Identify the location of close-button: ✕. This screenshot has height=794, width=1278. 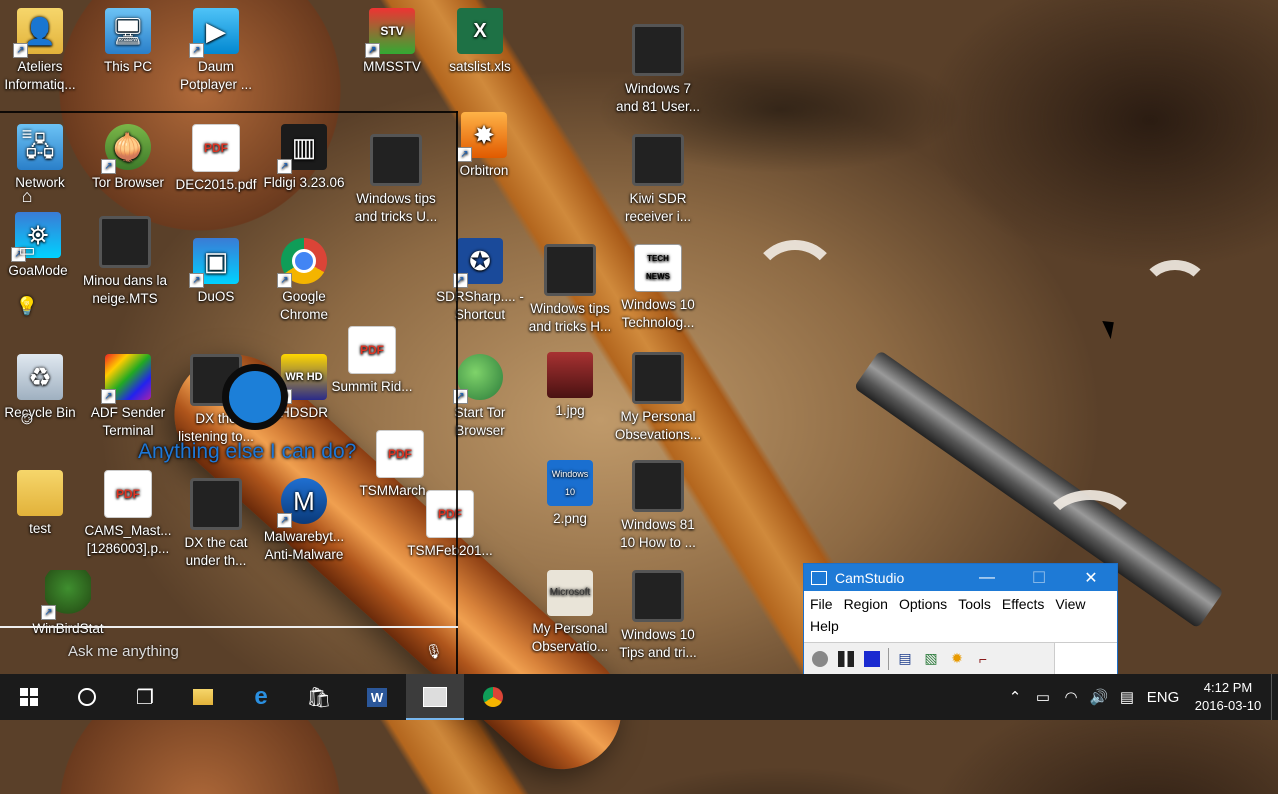
(1091, 578).